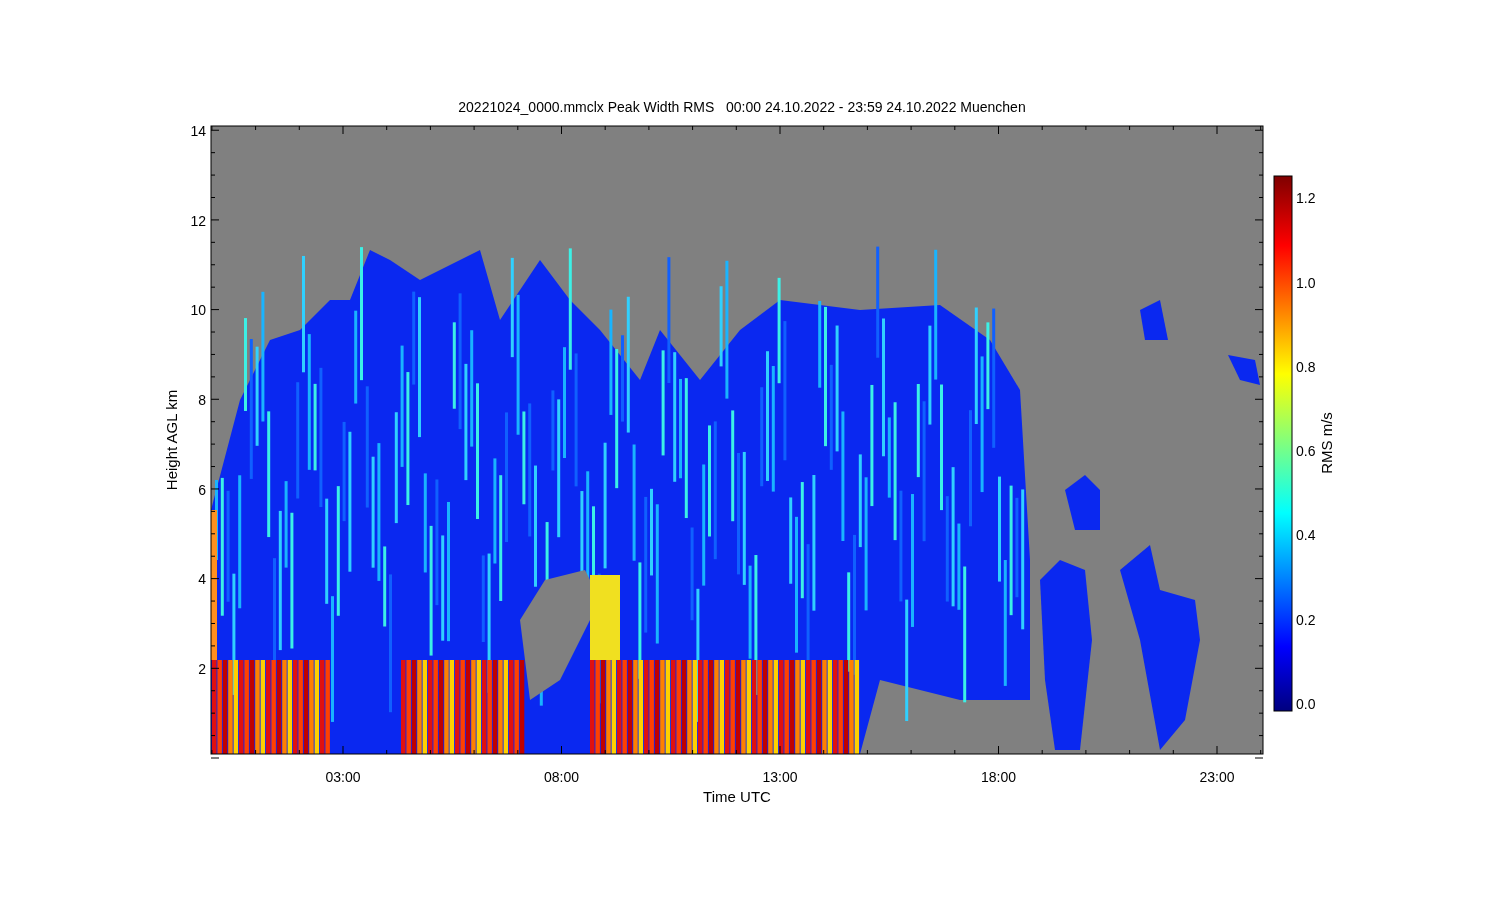 This screenshot has width=1500, height=900. Describe the element at coordinates (202, 669) in the screenshot. I see `y-tick-label: 2` at that location.